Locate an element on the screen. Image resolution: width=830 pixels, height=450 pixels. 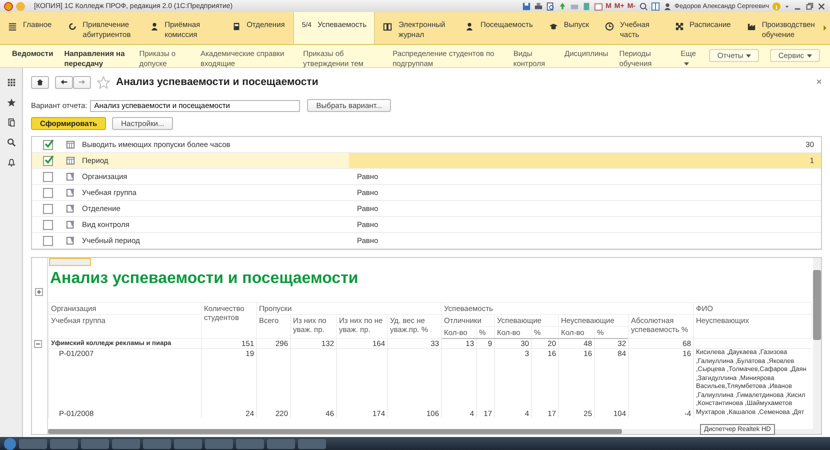
back-button is located at coordinates (64, 82).